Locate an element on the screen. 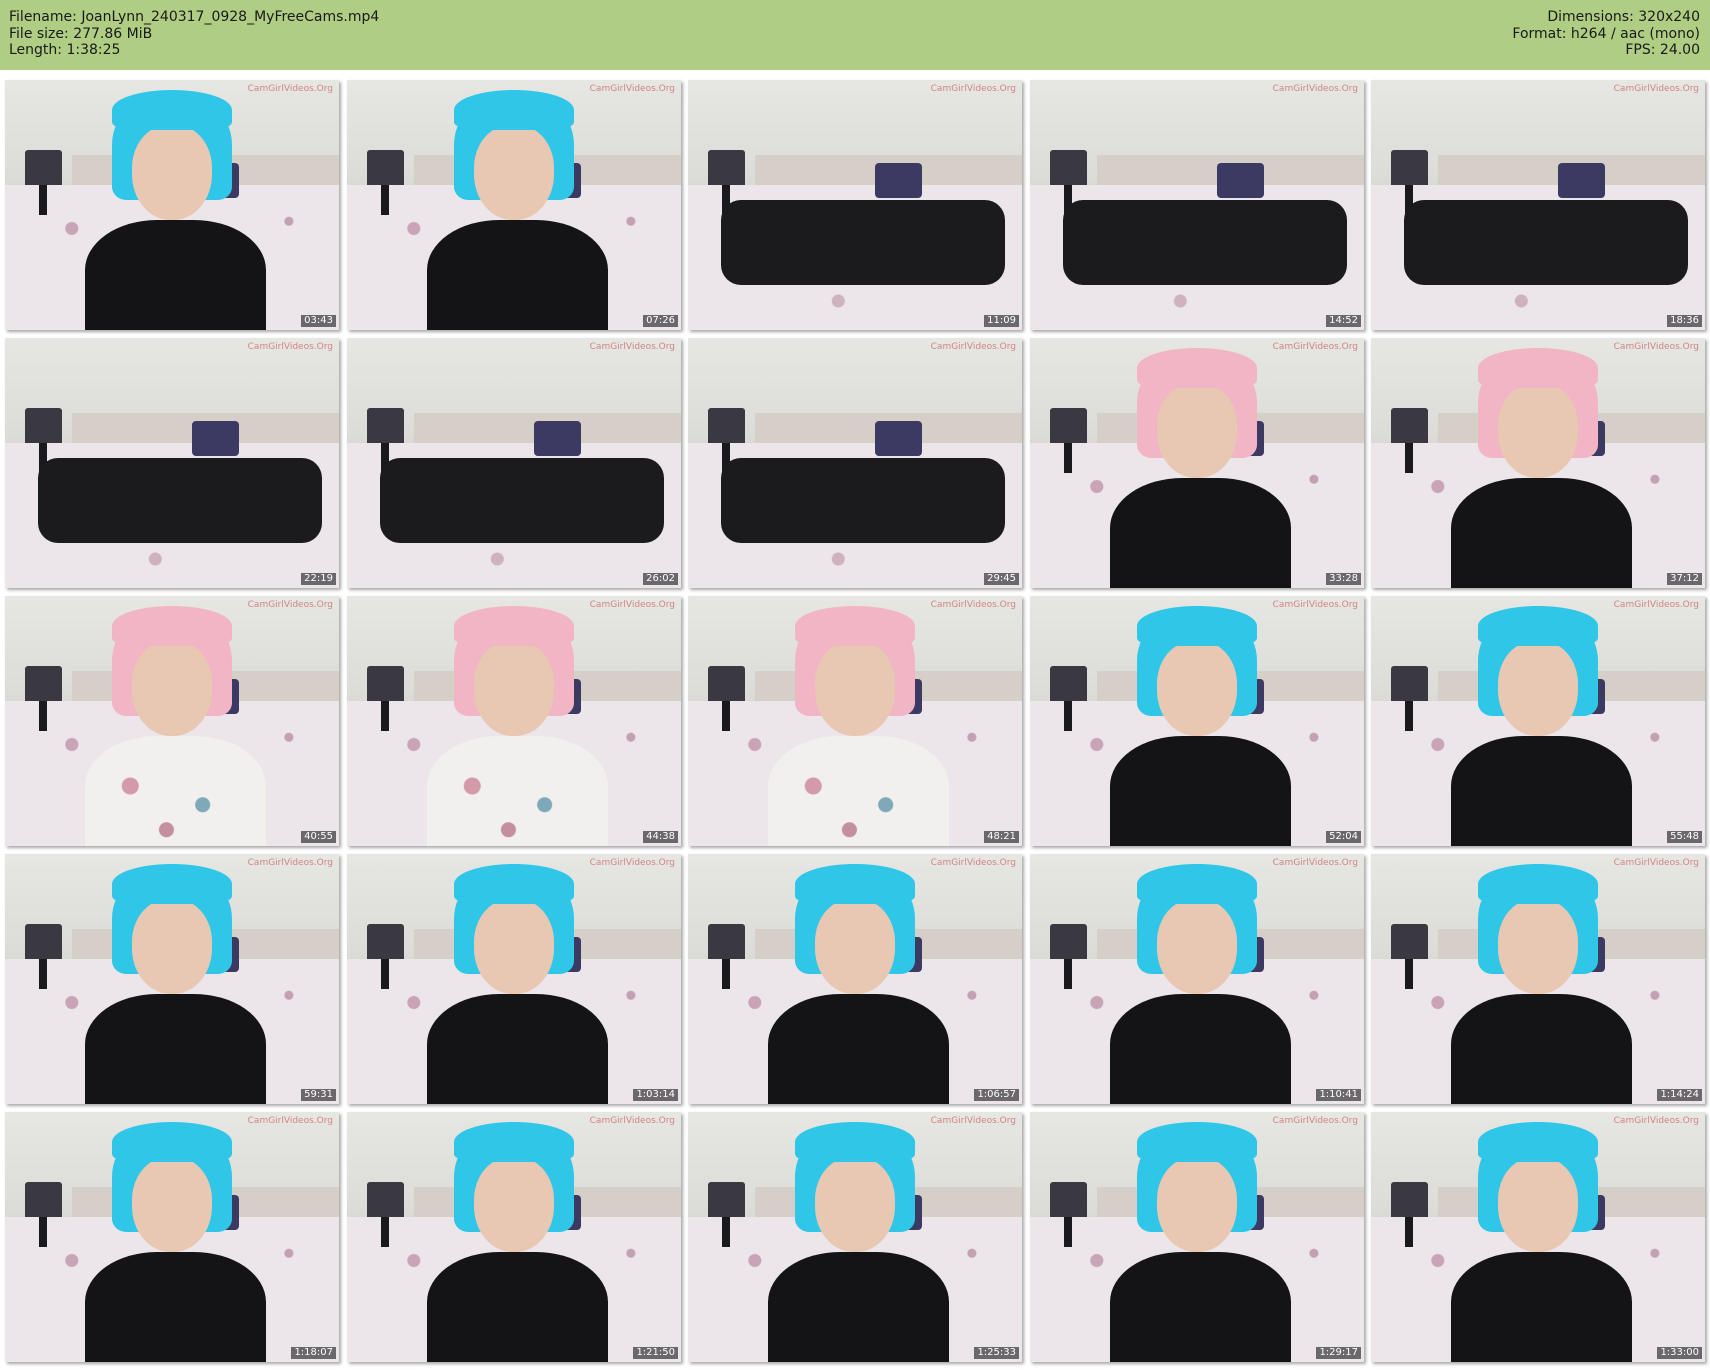 The image size is (1710, 1370). video-thumbnail: CamGirlVideos.Org 26:02 is located at coordinates (514, 463).